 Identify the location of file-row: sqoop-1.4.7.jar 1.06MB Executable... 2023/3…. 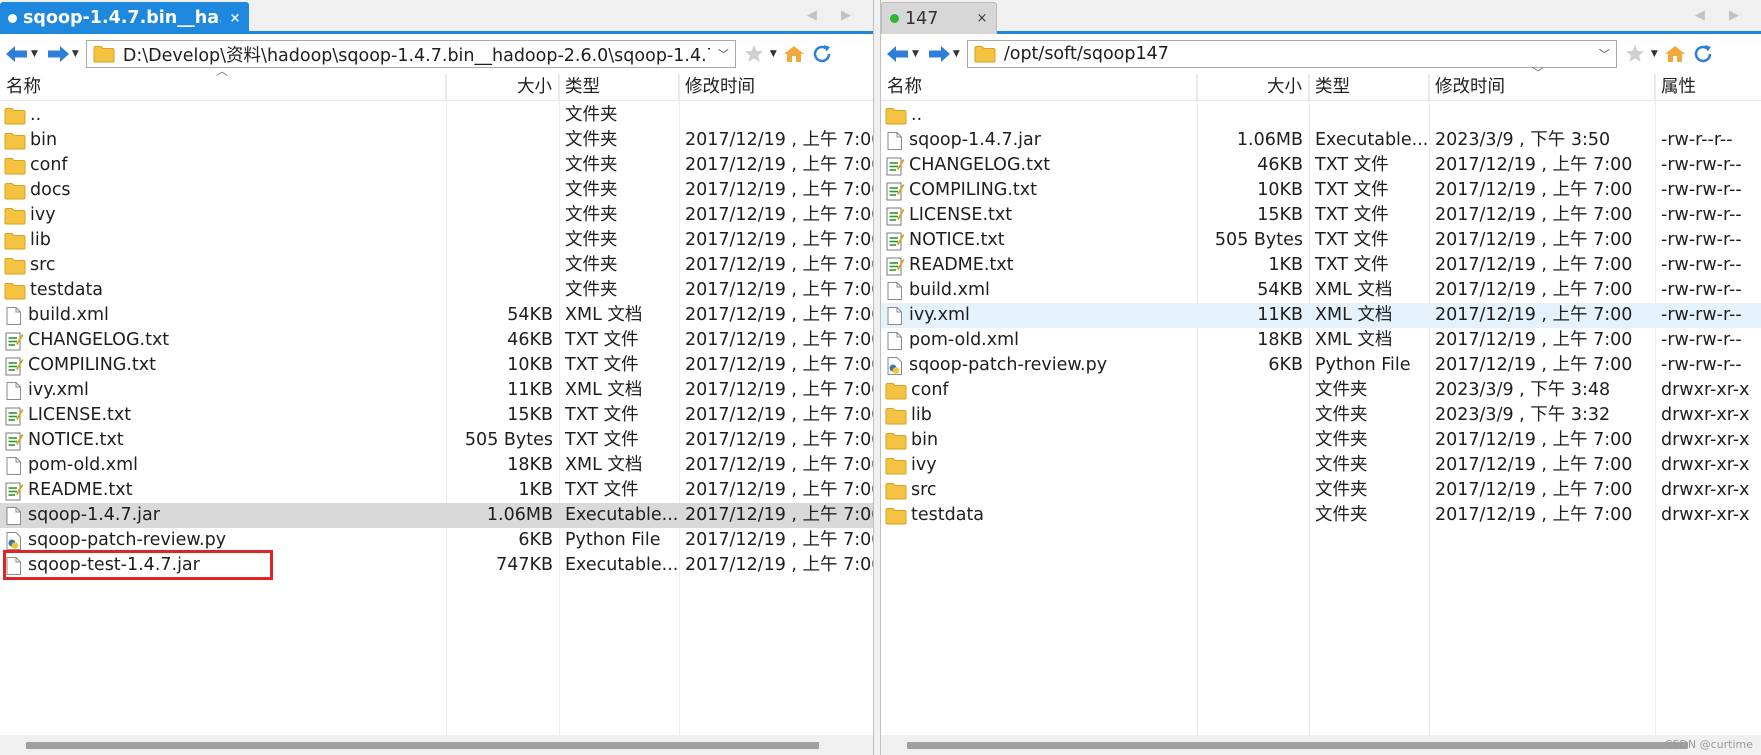
(1321, 140).